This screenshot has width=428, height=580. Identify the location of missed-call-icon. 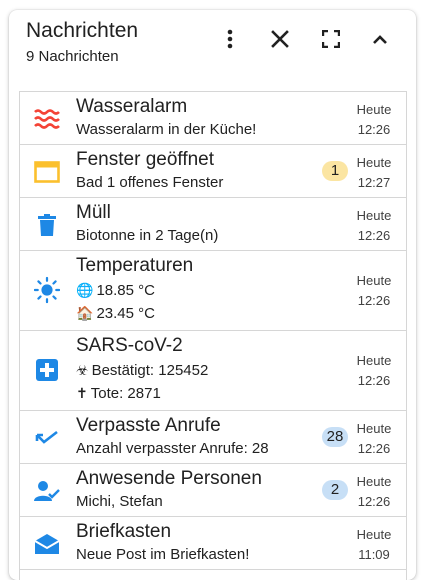
(47, 438).